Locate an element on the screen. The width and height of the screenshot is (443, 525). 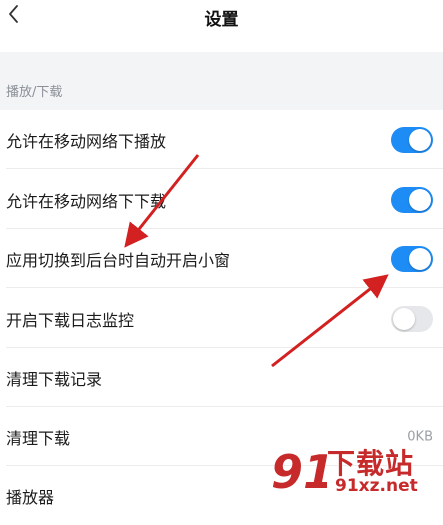
setting-label: 允许在移动网络下下载 is located at coordinates (86, 201).